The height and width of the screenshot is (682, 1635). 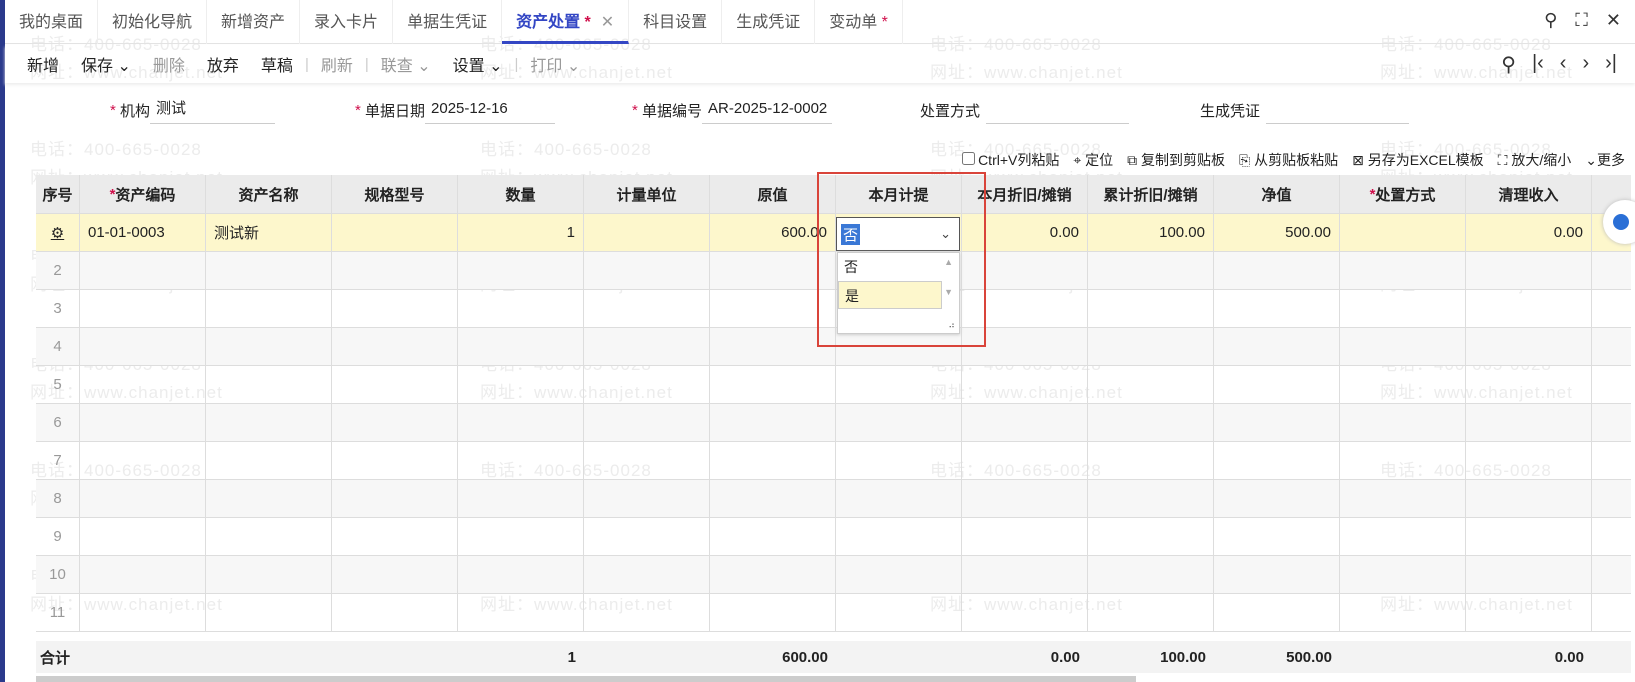 What do you see at coordinates (521, 194) in the screenshot?
I see `column-header: 数量` at bounding box center [521, 194].